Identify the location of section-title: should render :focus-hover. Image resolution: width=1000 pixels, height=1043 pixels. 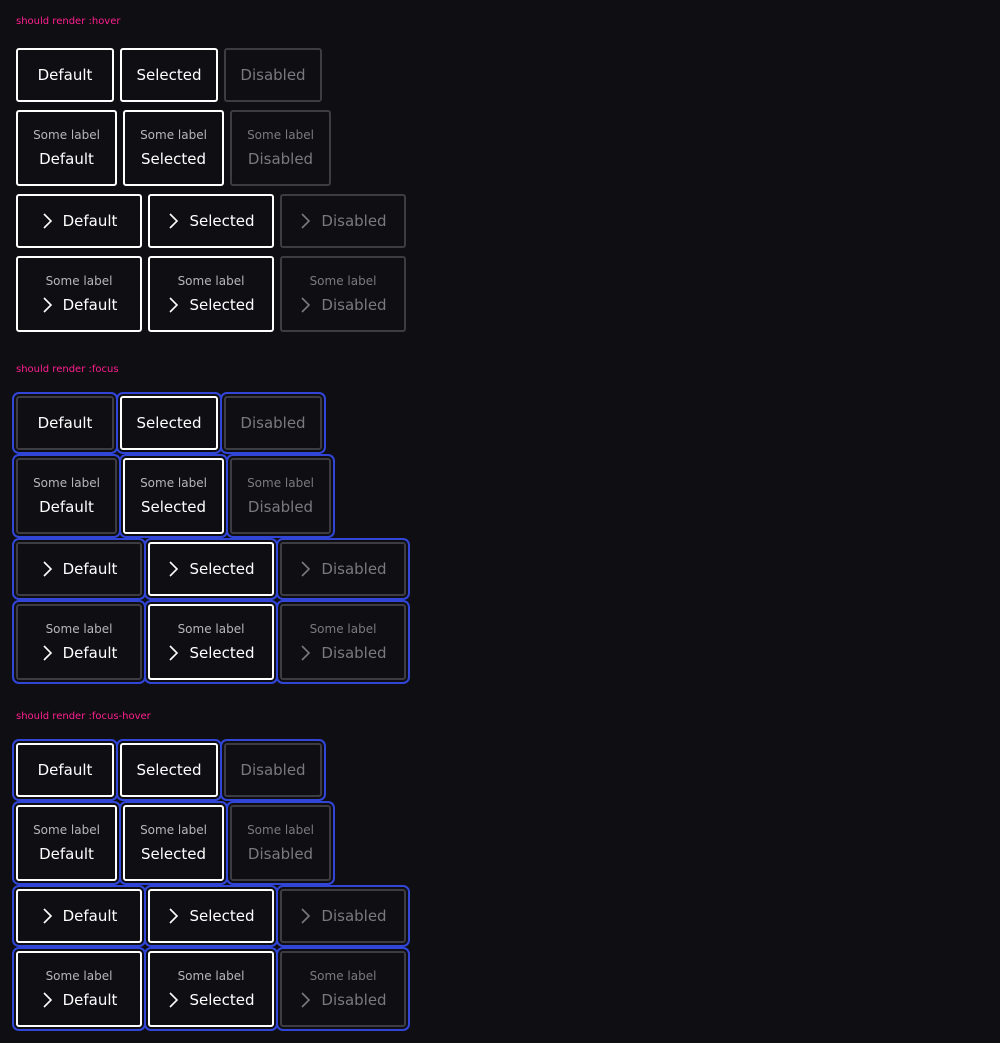
(83, 716).